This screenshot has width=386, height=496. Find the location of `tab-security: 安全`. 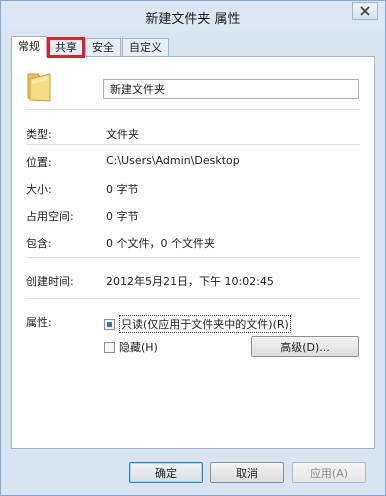

tab-security: 安全 is located at coordinates (103, 47).